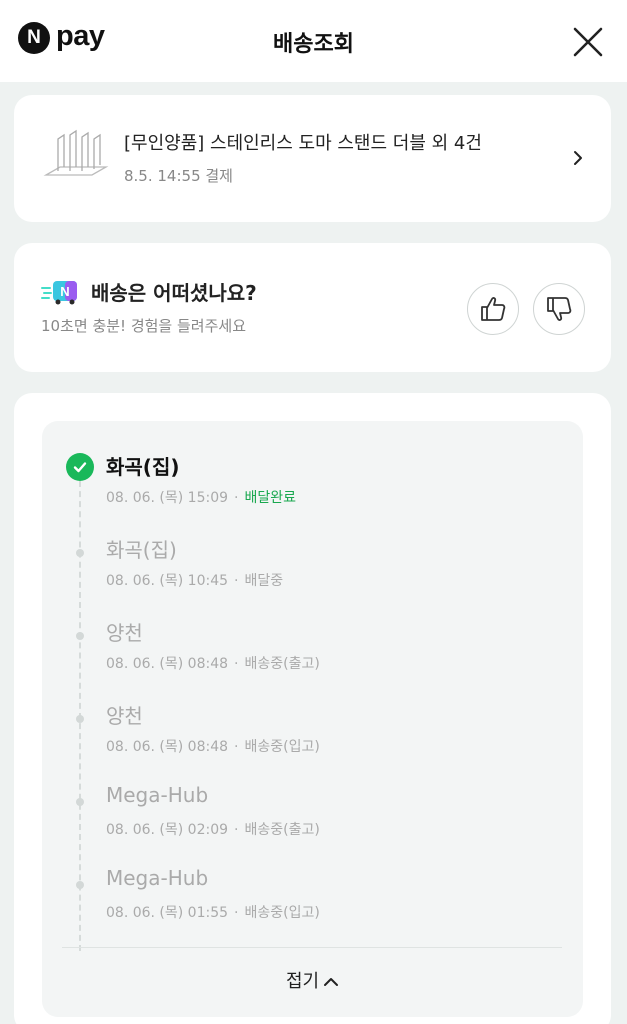 The height and width of the screenshot is (1024, 627). What do you see at coordinates (167, 830) in the screenshot?
I see `timeline-timestamp: 08. 06. (목) 02:09` at bounding box center [167, 830].